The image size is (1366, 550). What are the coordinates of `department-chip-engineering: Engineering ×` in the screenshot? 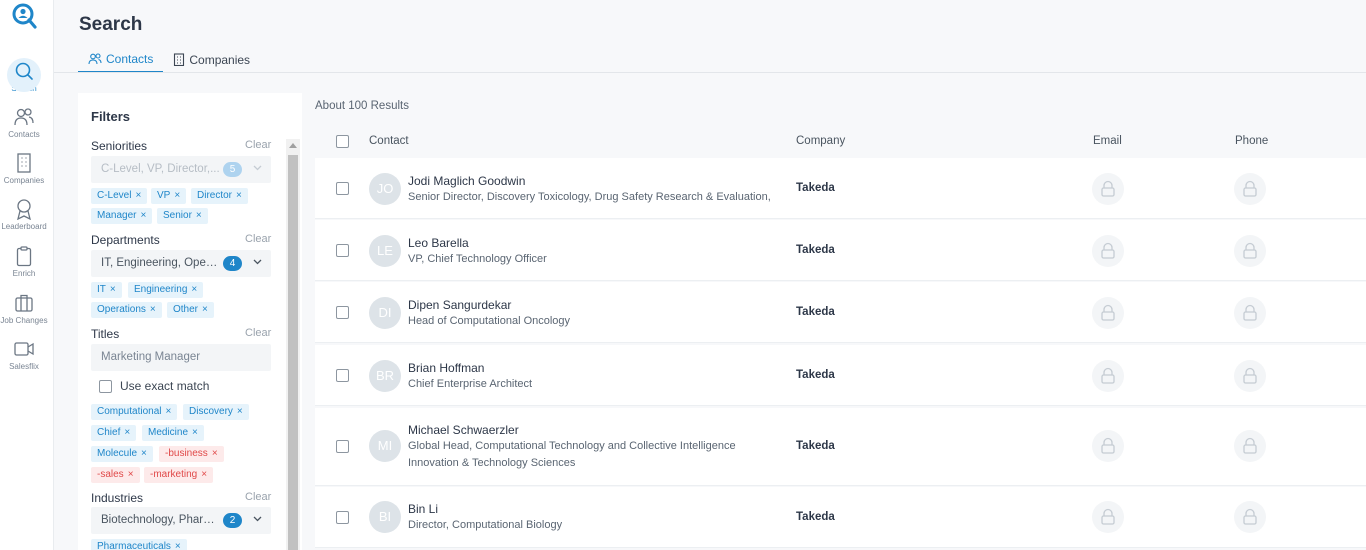 It's located at (166, 290).